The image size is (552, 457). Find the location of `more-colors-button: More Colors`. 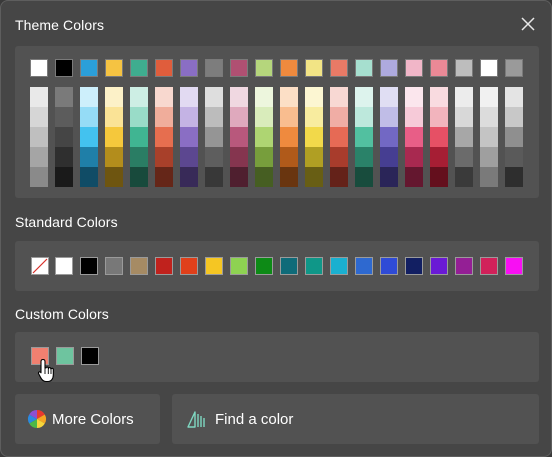

more-colors-button: More Colors is located at coordinates (87, 419).